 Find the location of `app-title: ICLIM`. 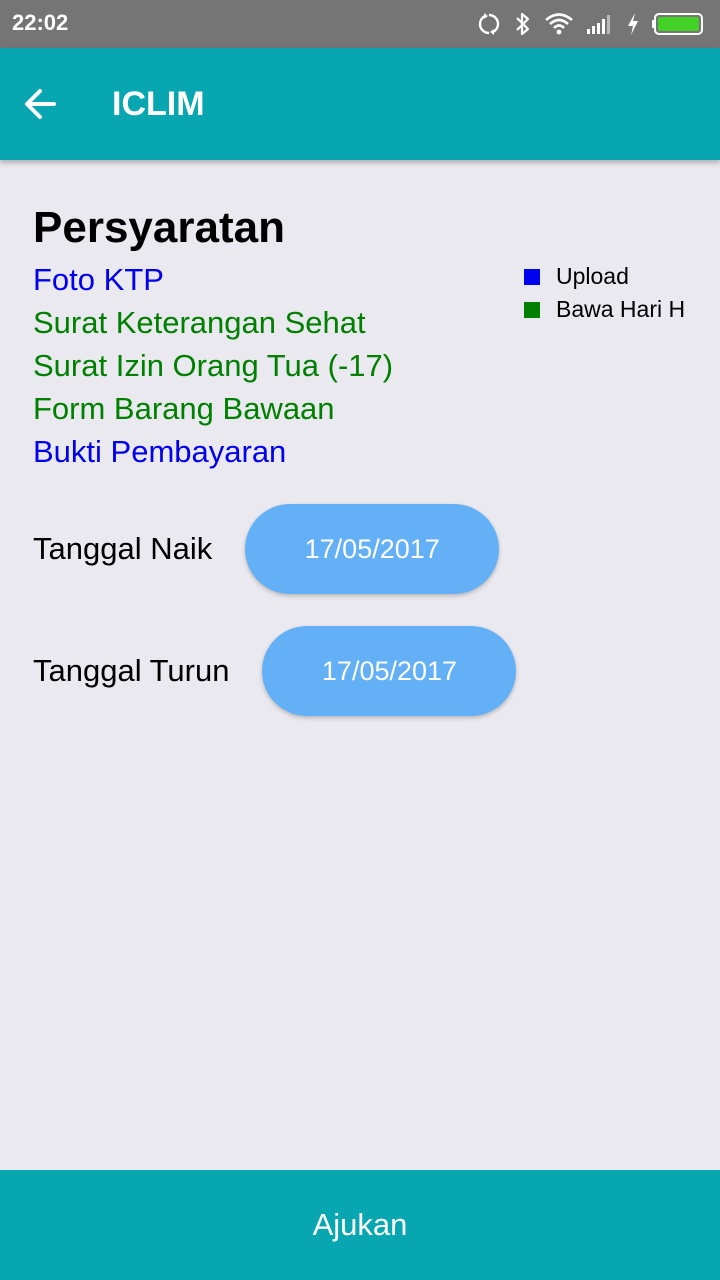

app-title: ICLIM is located at coordinates (158, 104).